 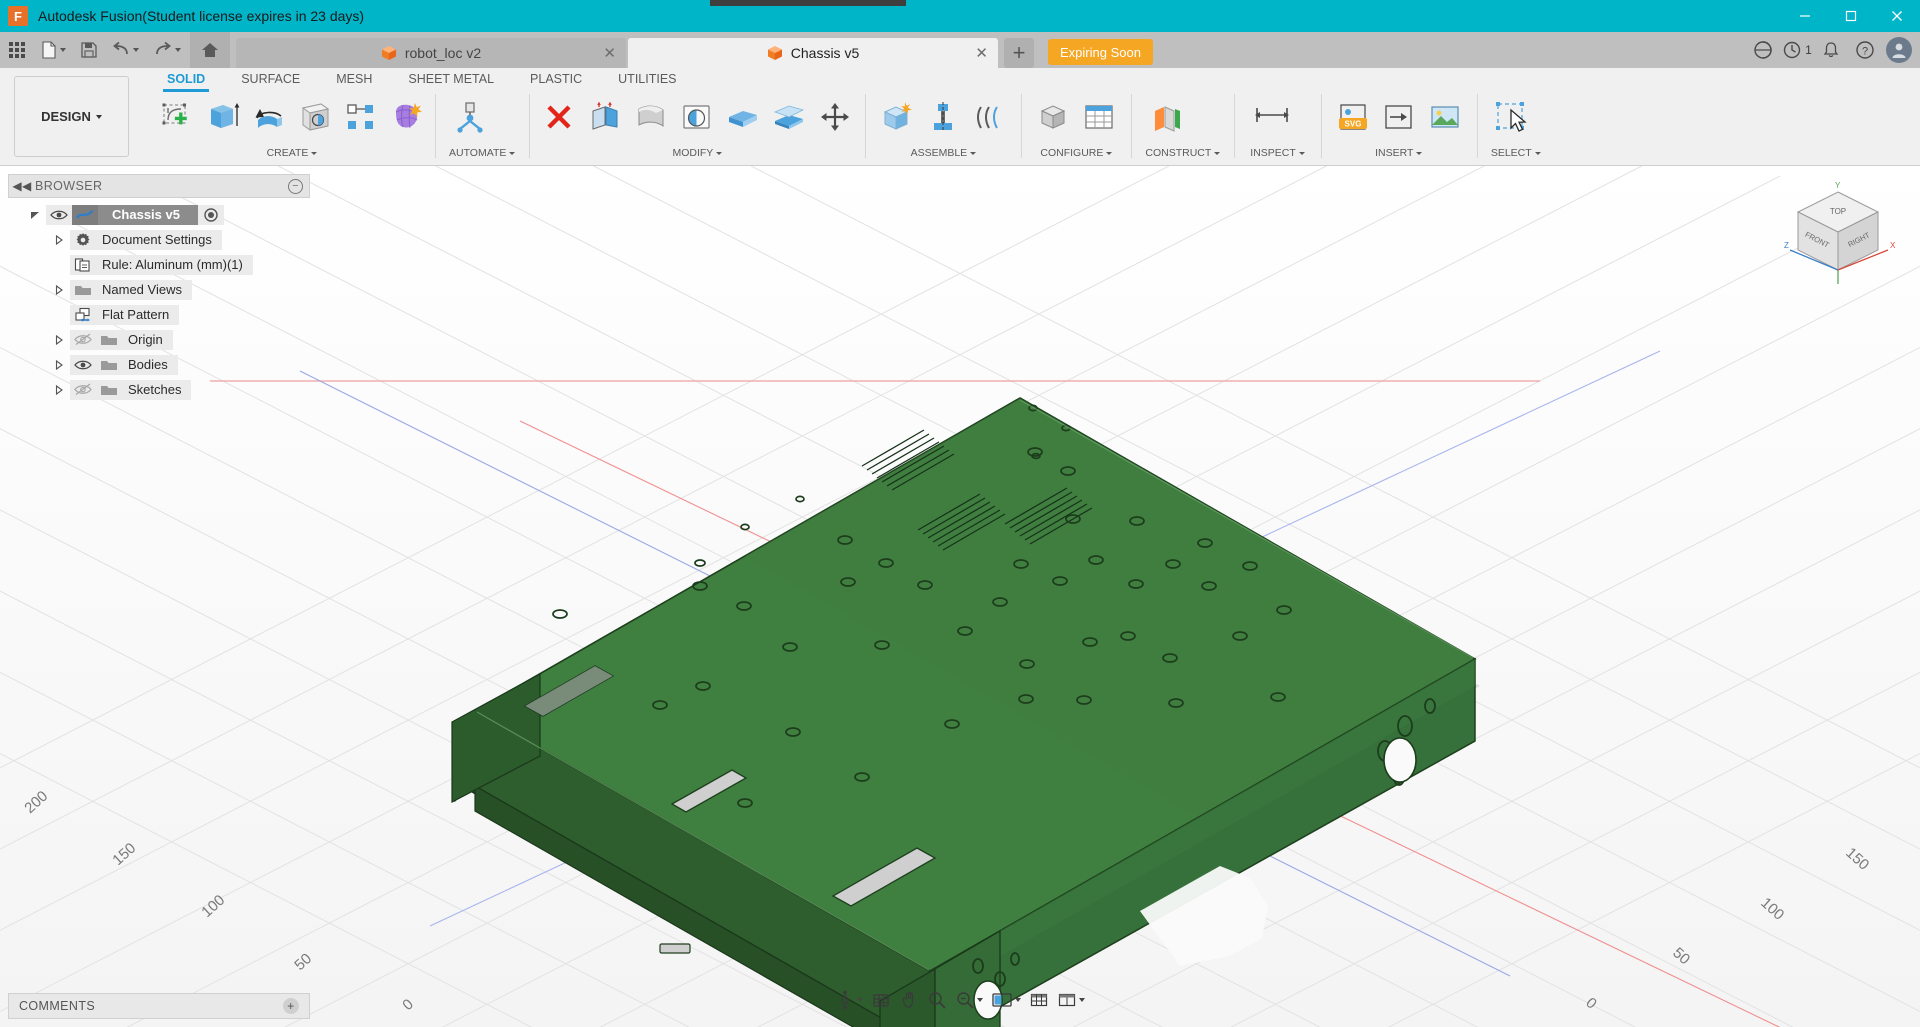 I want to click on tree-item-rule-aluminum: Rule: Aluminum (mm)(1), so click(x=159, y=264).